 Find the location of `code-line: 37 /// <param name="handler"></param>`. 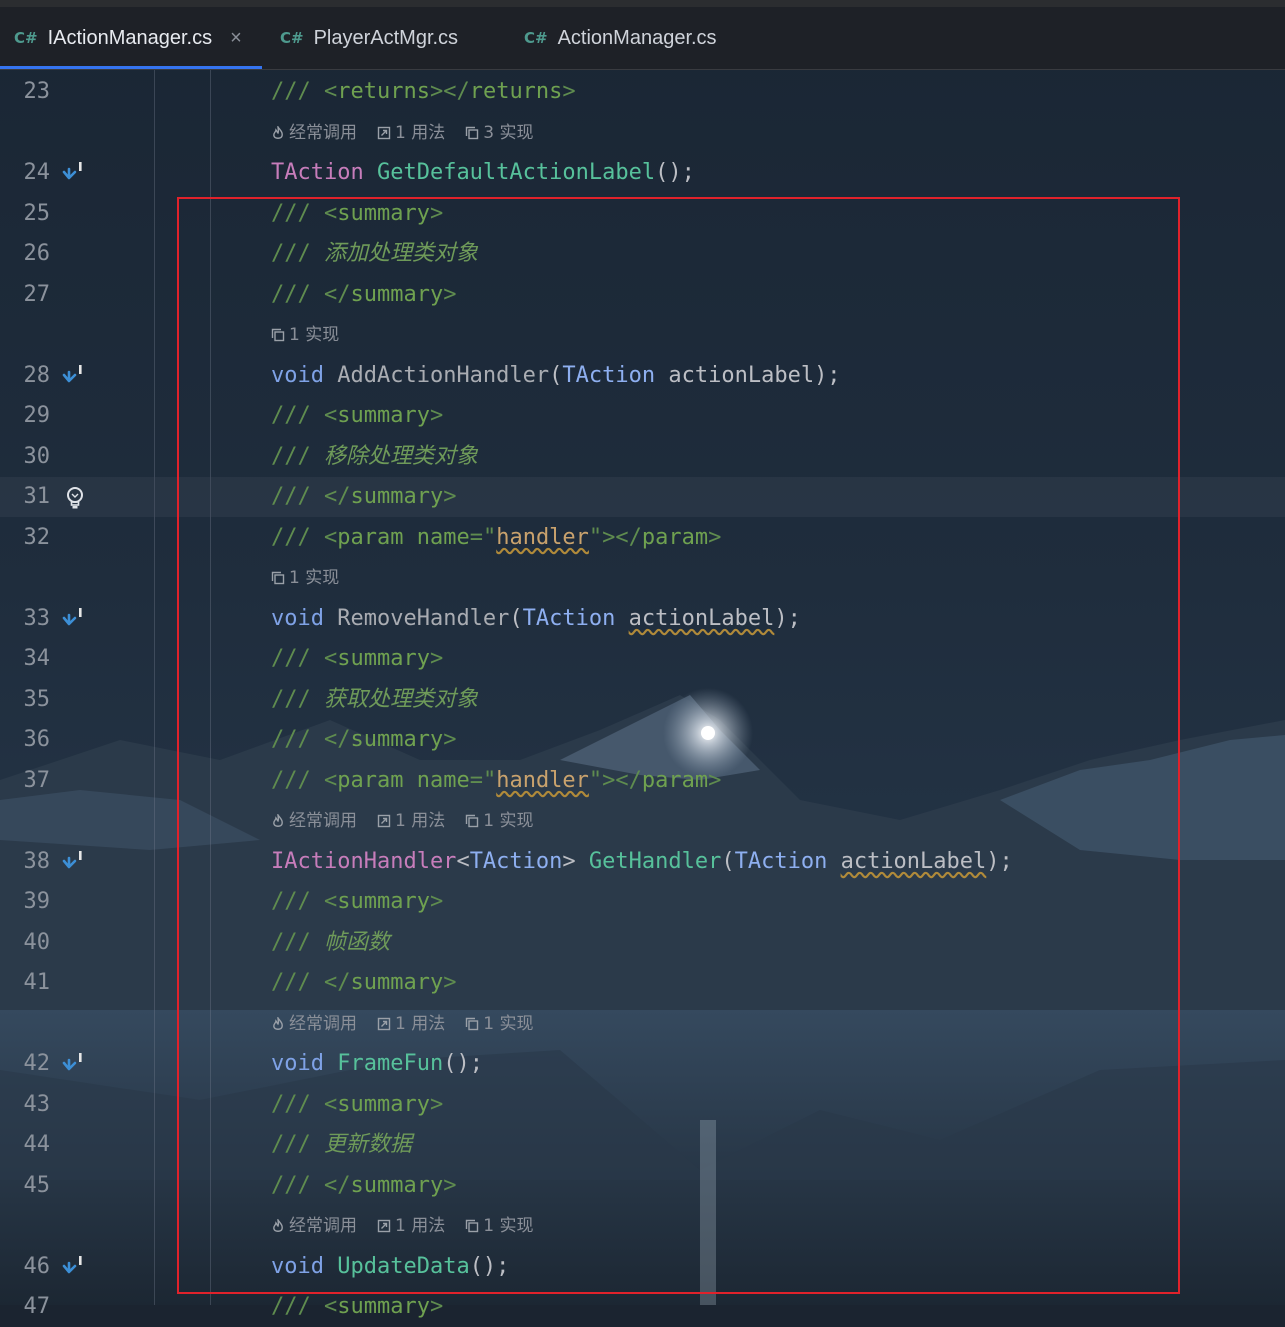

code-line: 37 /// <param name="handler"></param> is located at coordinates (642, 781).